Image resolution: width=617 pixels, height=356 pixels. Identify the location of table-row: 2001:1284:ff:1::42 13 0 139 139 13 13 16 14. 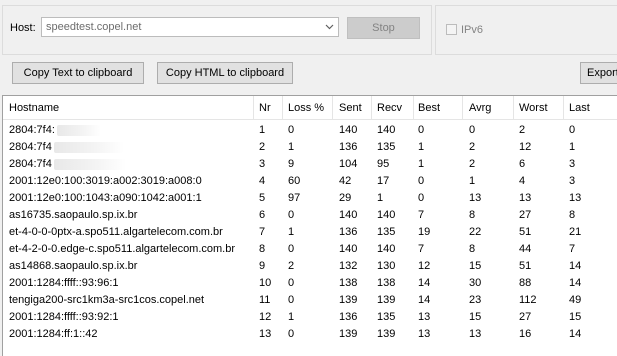
(310, 334).